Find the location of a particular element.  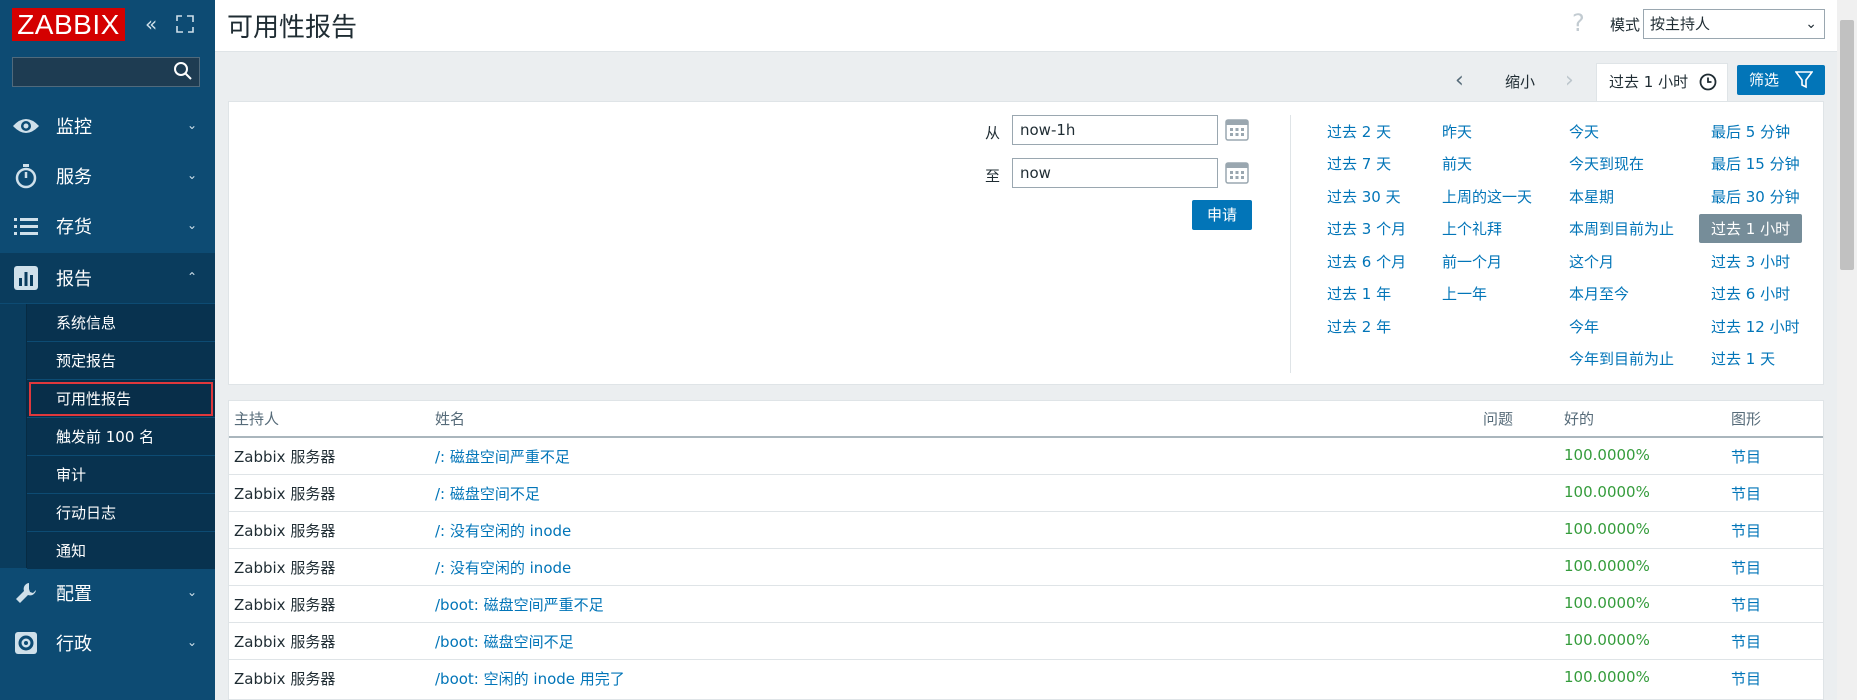

sidebar-search-input is located at coordinates (106, 72).